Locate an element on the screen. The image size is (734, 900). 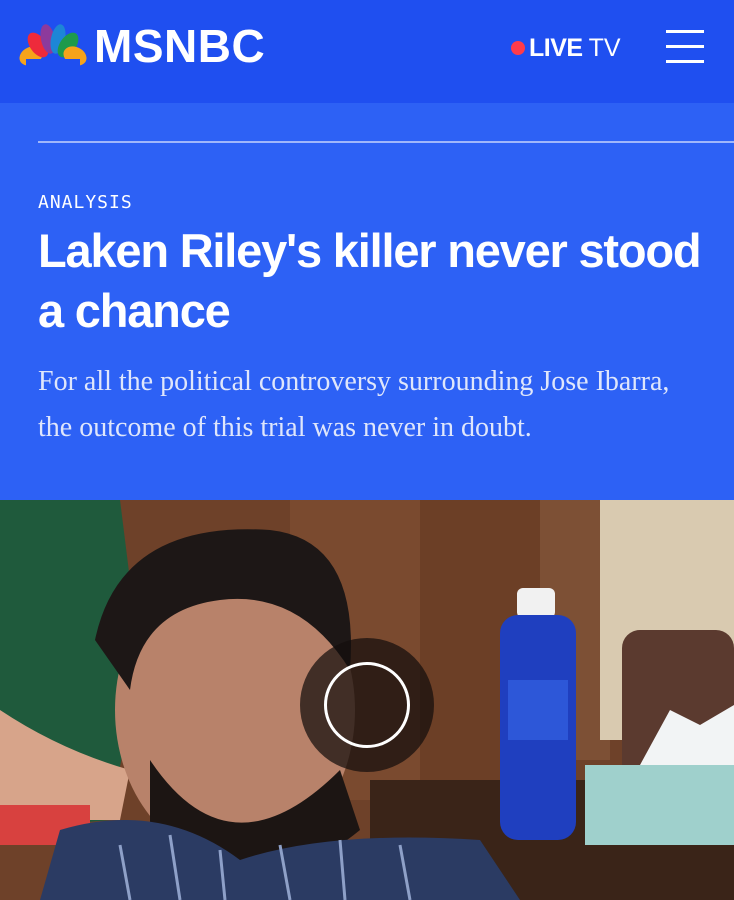
article-kicker: ANALYSIS is located at coordinates (85, 202).